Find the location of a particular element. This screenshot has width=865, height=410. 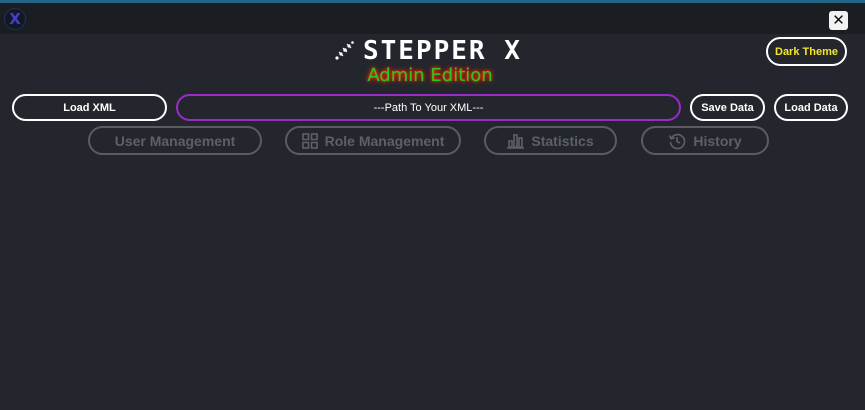

x-logo-icon: X is located at coordinates (15, 19).